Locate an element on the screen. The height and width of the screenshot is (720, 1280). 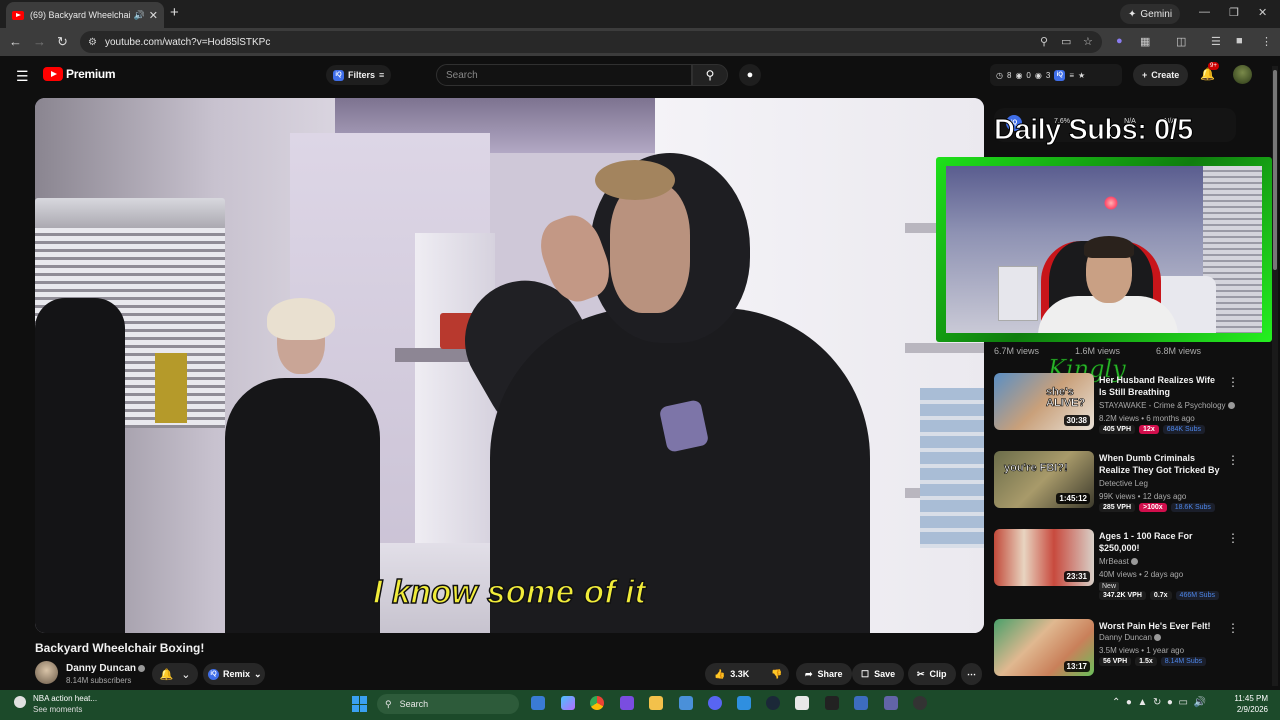
close-window-icon: ✕ is located at coordinates (1262, 12).